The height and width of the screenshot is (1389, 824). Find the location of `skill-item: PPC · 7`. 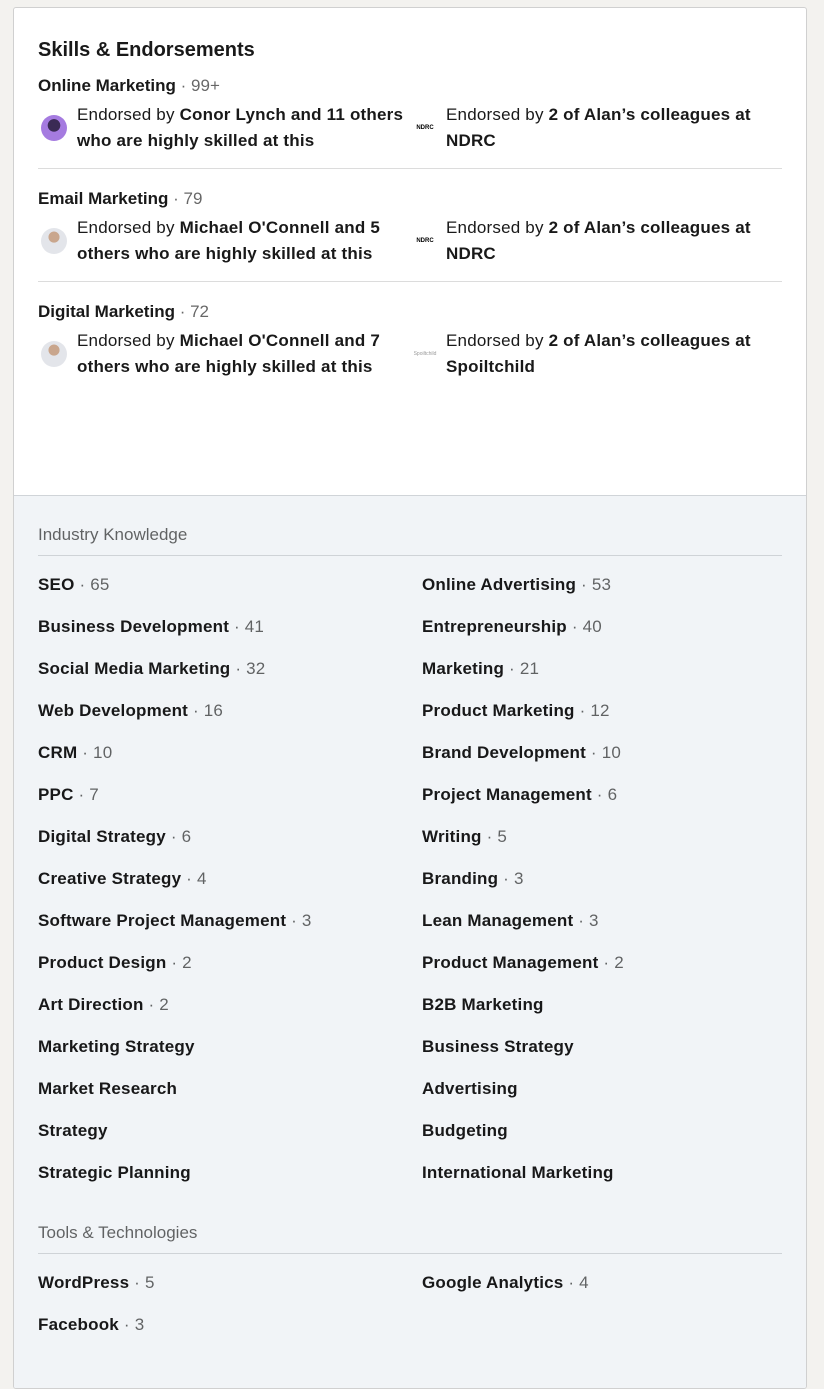

skill-item: PPC · 7 is located at coordinates (230, 795).